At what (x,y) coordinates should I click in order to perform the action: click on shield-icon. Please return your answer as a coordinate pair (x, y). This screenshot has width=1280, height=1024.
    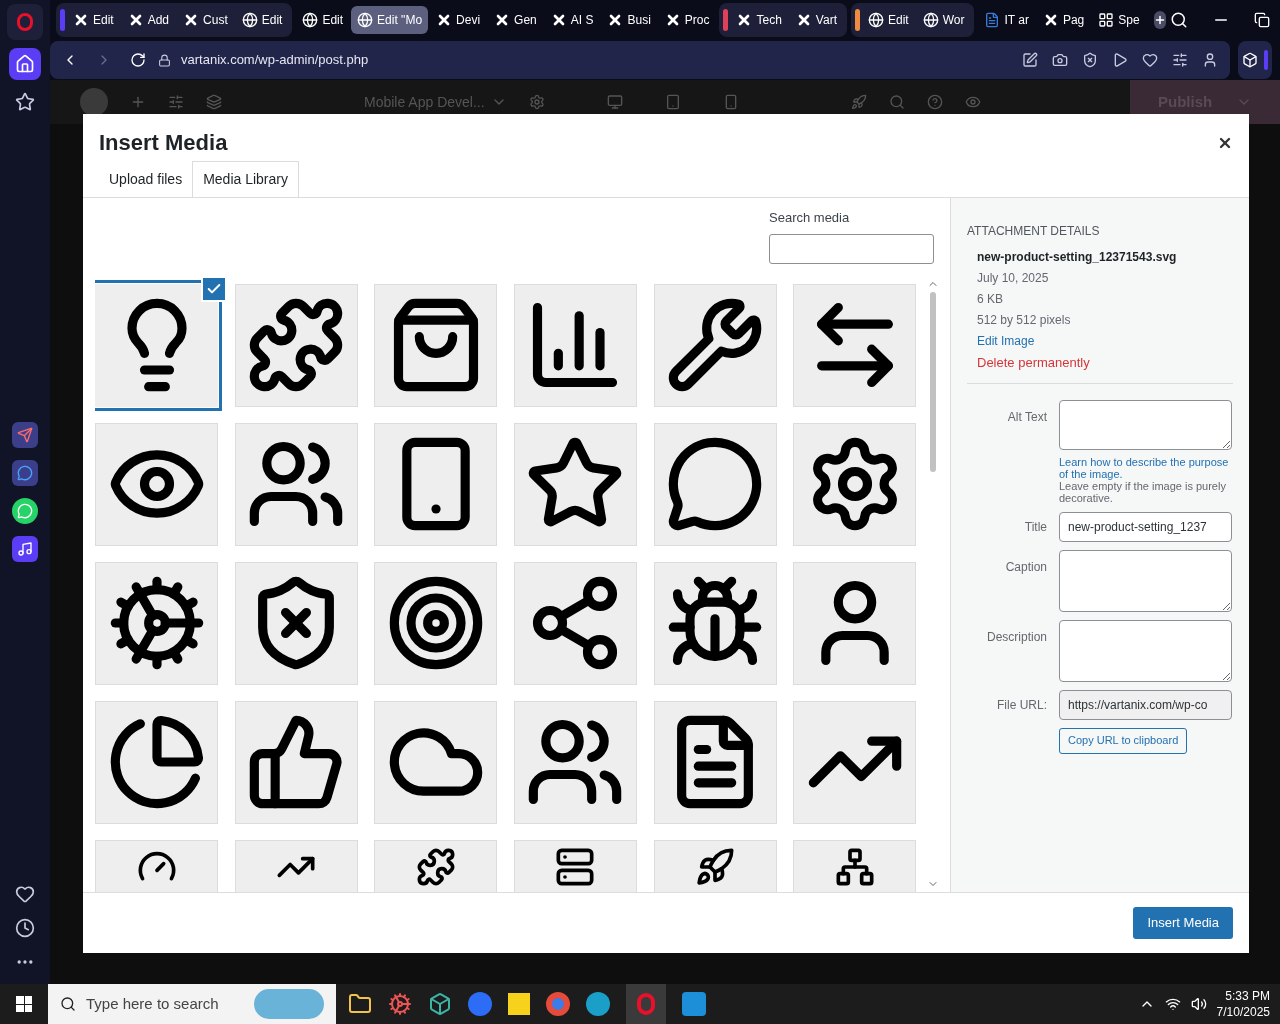
    Looking at the image, I should click on (1090, 60).